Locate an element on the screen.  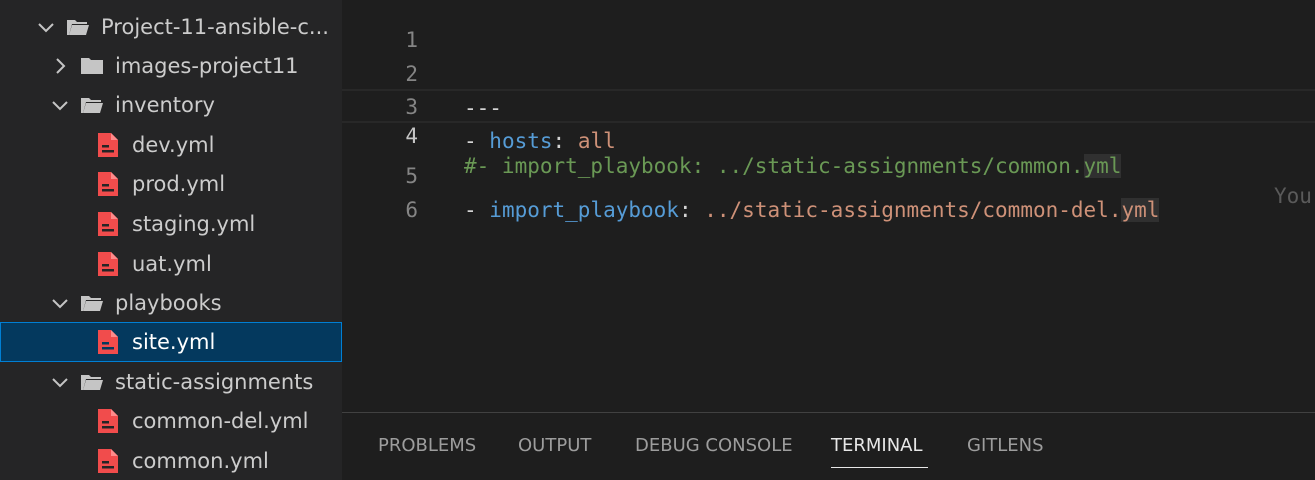
explorer-file-prod-yml: prod.yml is located at coordinates (171, 184).